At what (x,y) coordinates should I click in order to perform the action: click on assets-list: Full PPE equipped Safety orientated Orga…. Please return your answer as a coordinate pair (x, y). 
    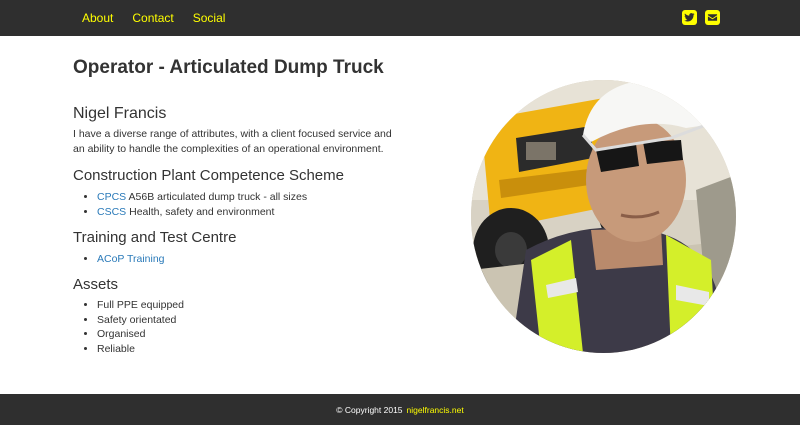
    Looking at the image, I should click on (128, 327).